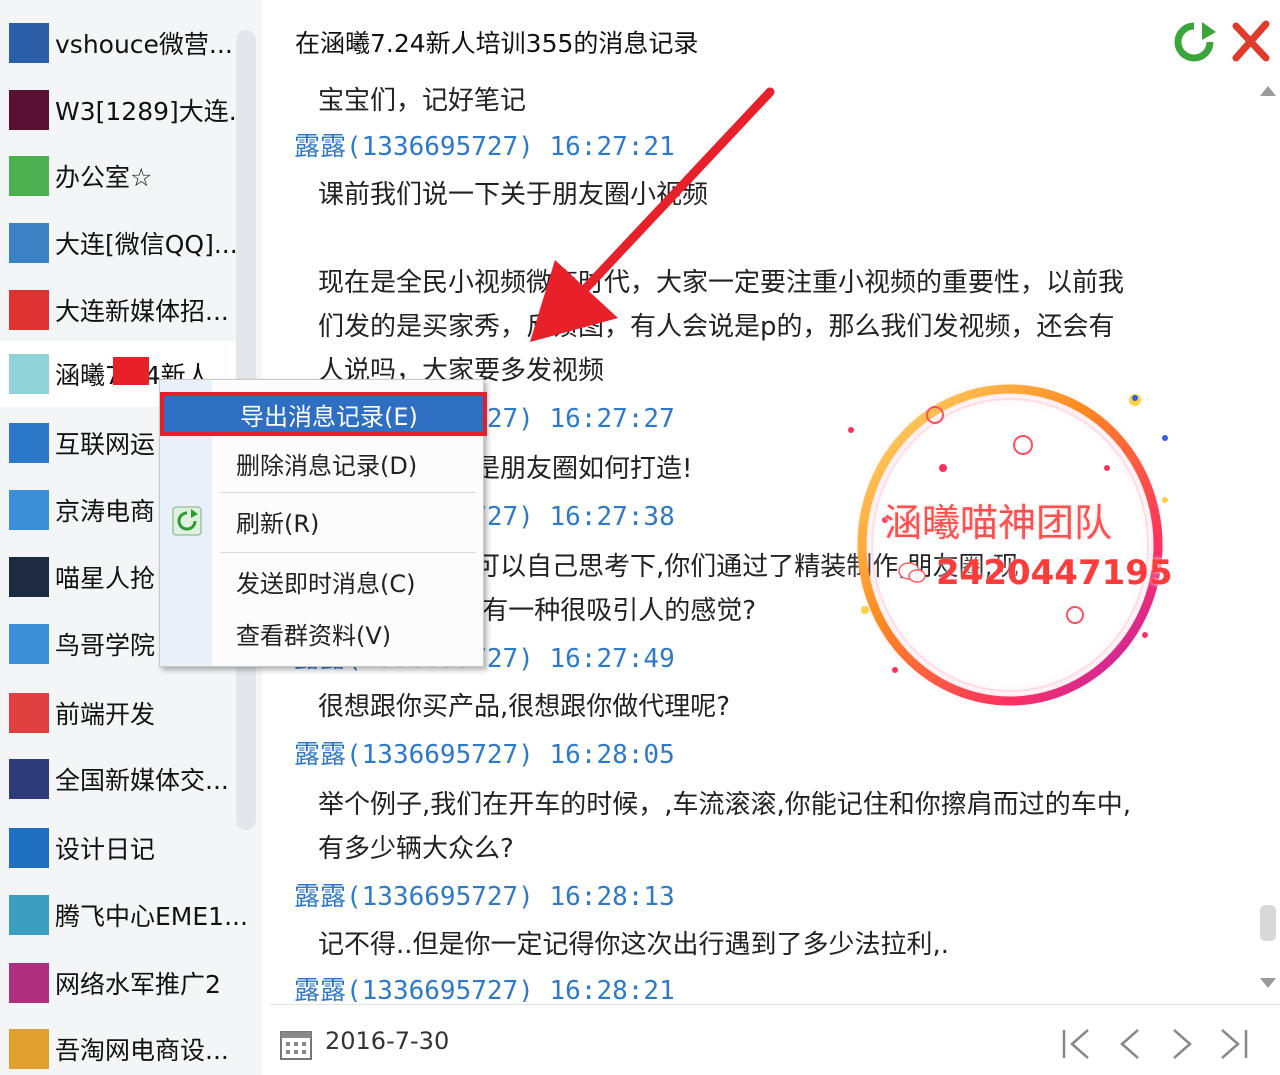 The width and height of the screenshot is (1280, 1075). Describe the element at coordinates (1182, 1044) in the screenshot. I see `next-page-icon` at that location.